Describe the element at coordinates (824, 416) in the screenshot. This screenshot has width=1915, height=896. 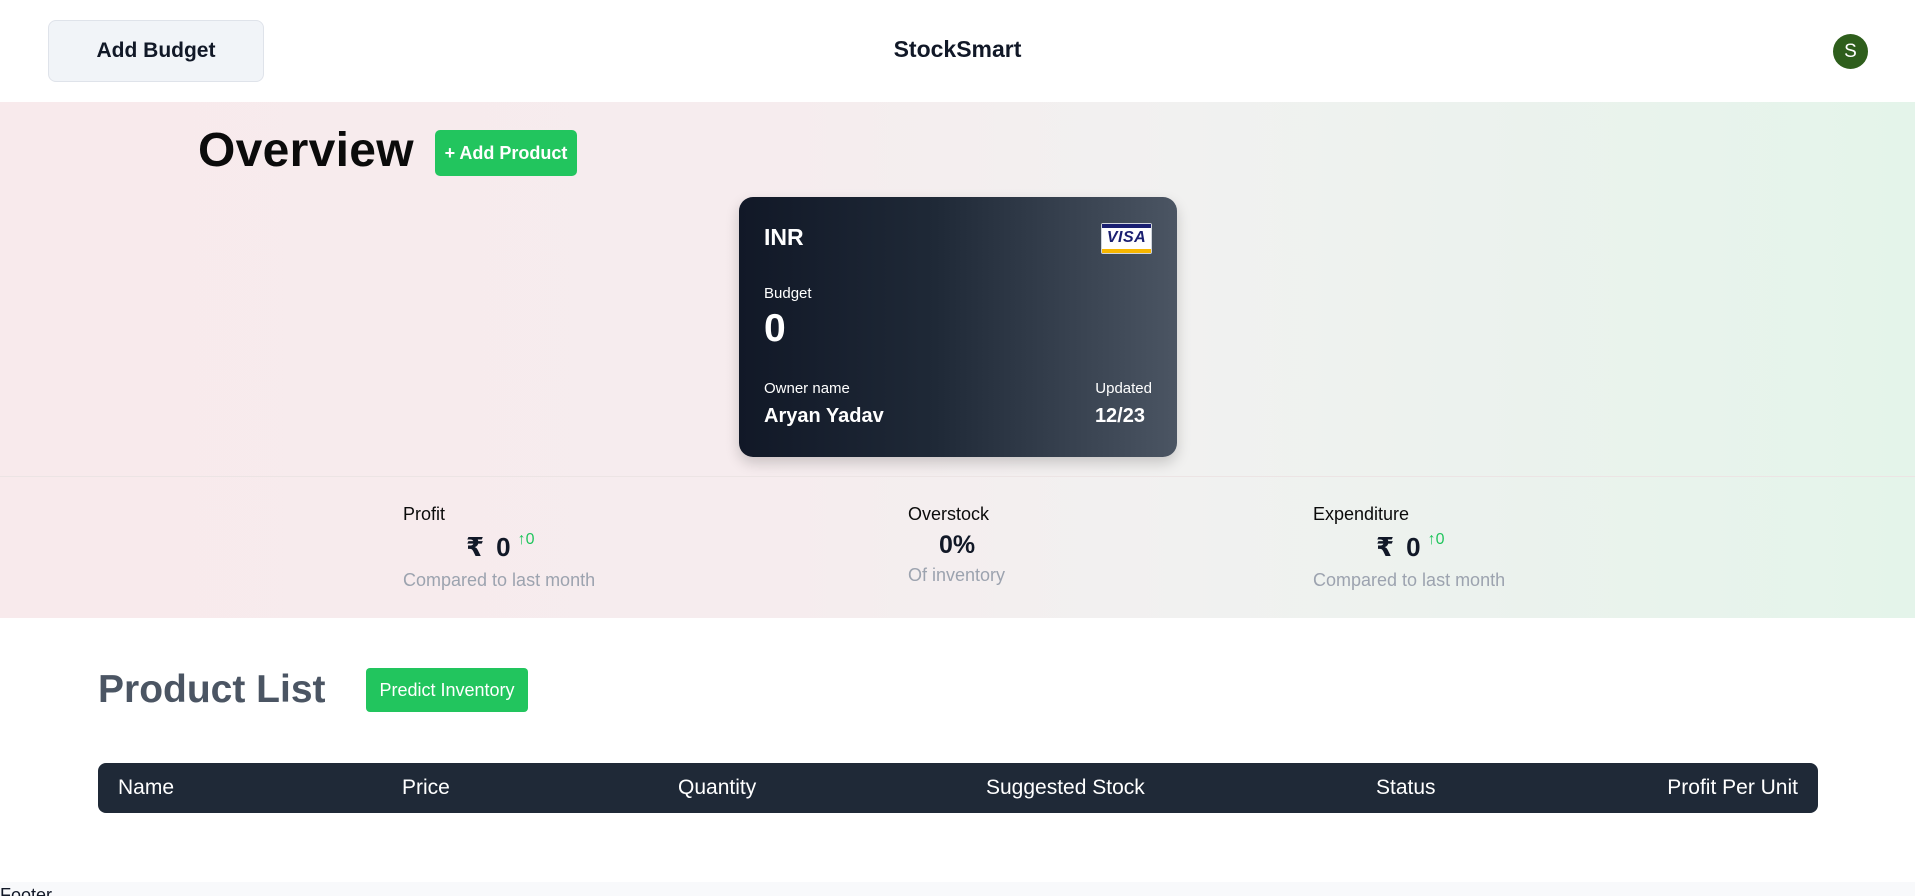
I see `owner-name: Aryan Yadav` at that location.